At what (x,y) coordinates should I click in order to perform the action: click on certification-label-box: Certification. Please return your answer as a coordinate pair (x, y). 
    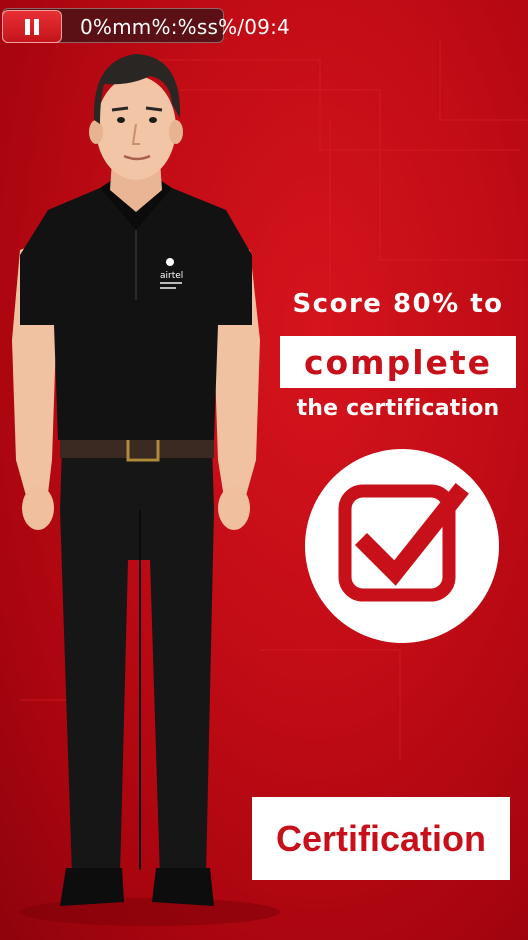
    Looking at the image, I should click on (381, 838).